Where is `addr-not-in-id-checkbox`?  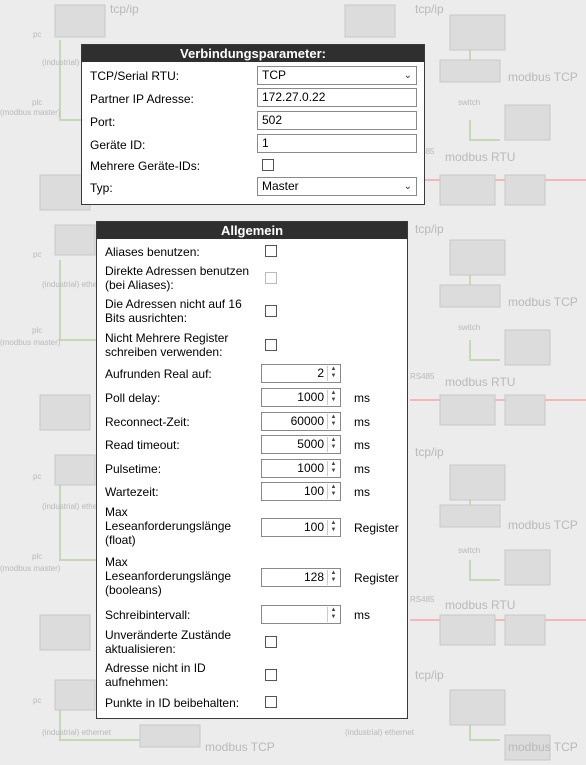 addr-not-in-id-checkbox is located at coordinates (271, 675).